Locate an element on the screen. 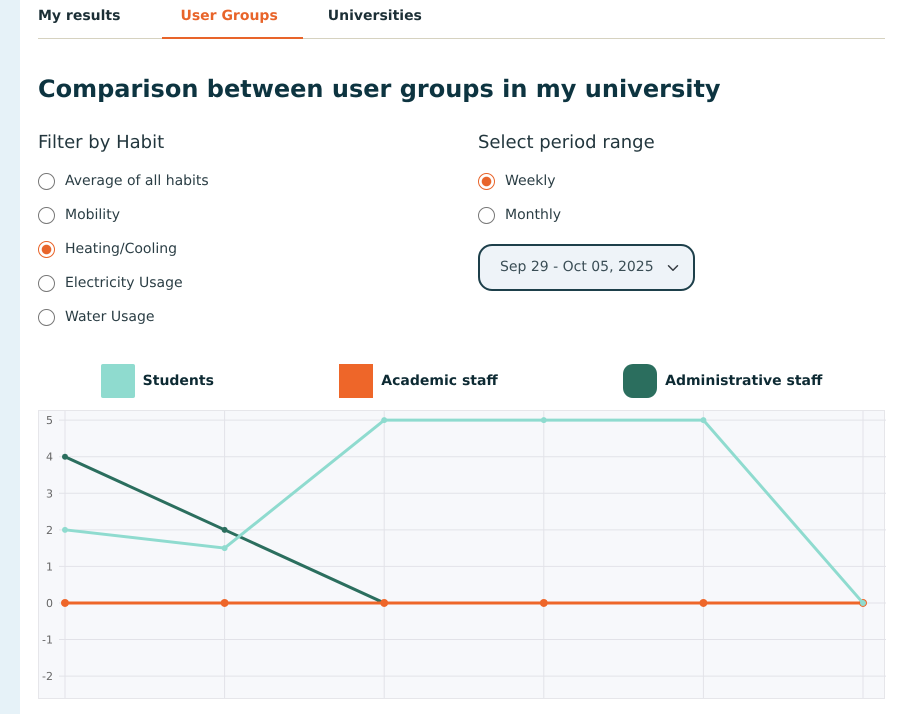 This screenshot has width=897, height=714. page-title: Comparison between user groups in my university is located at coordinates (380, 89).